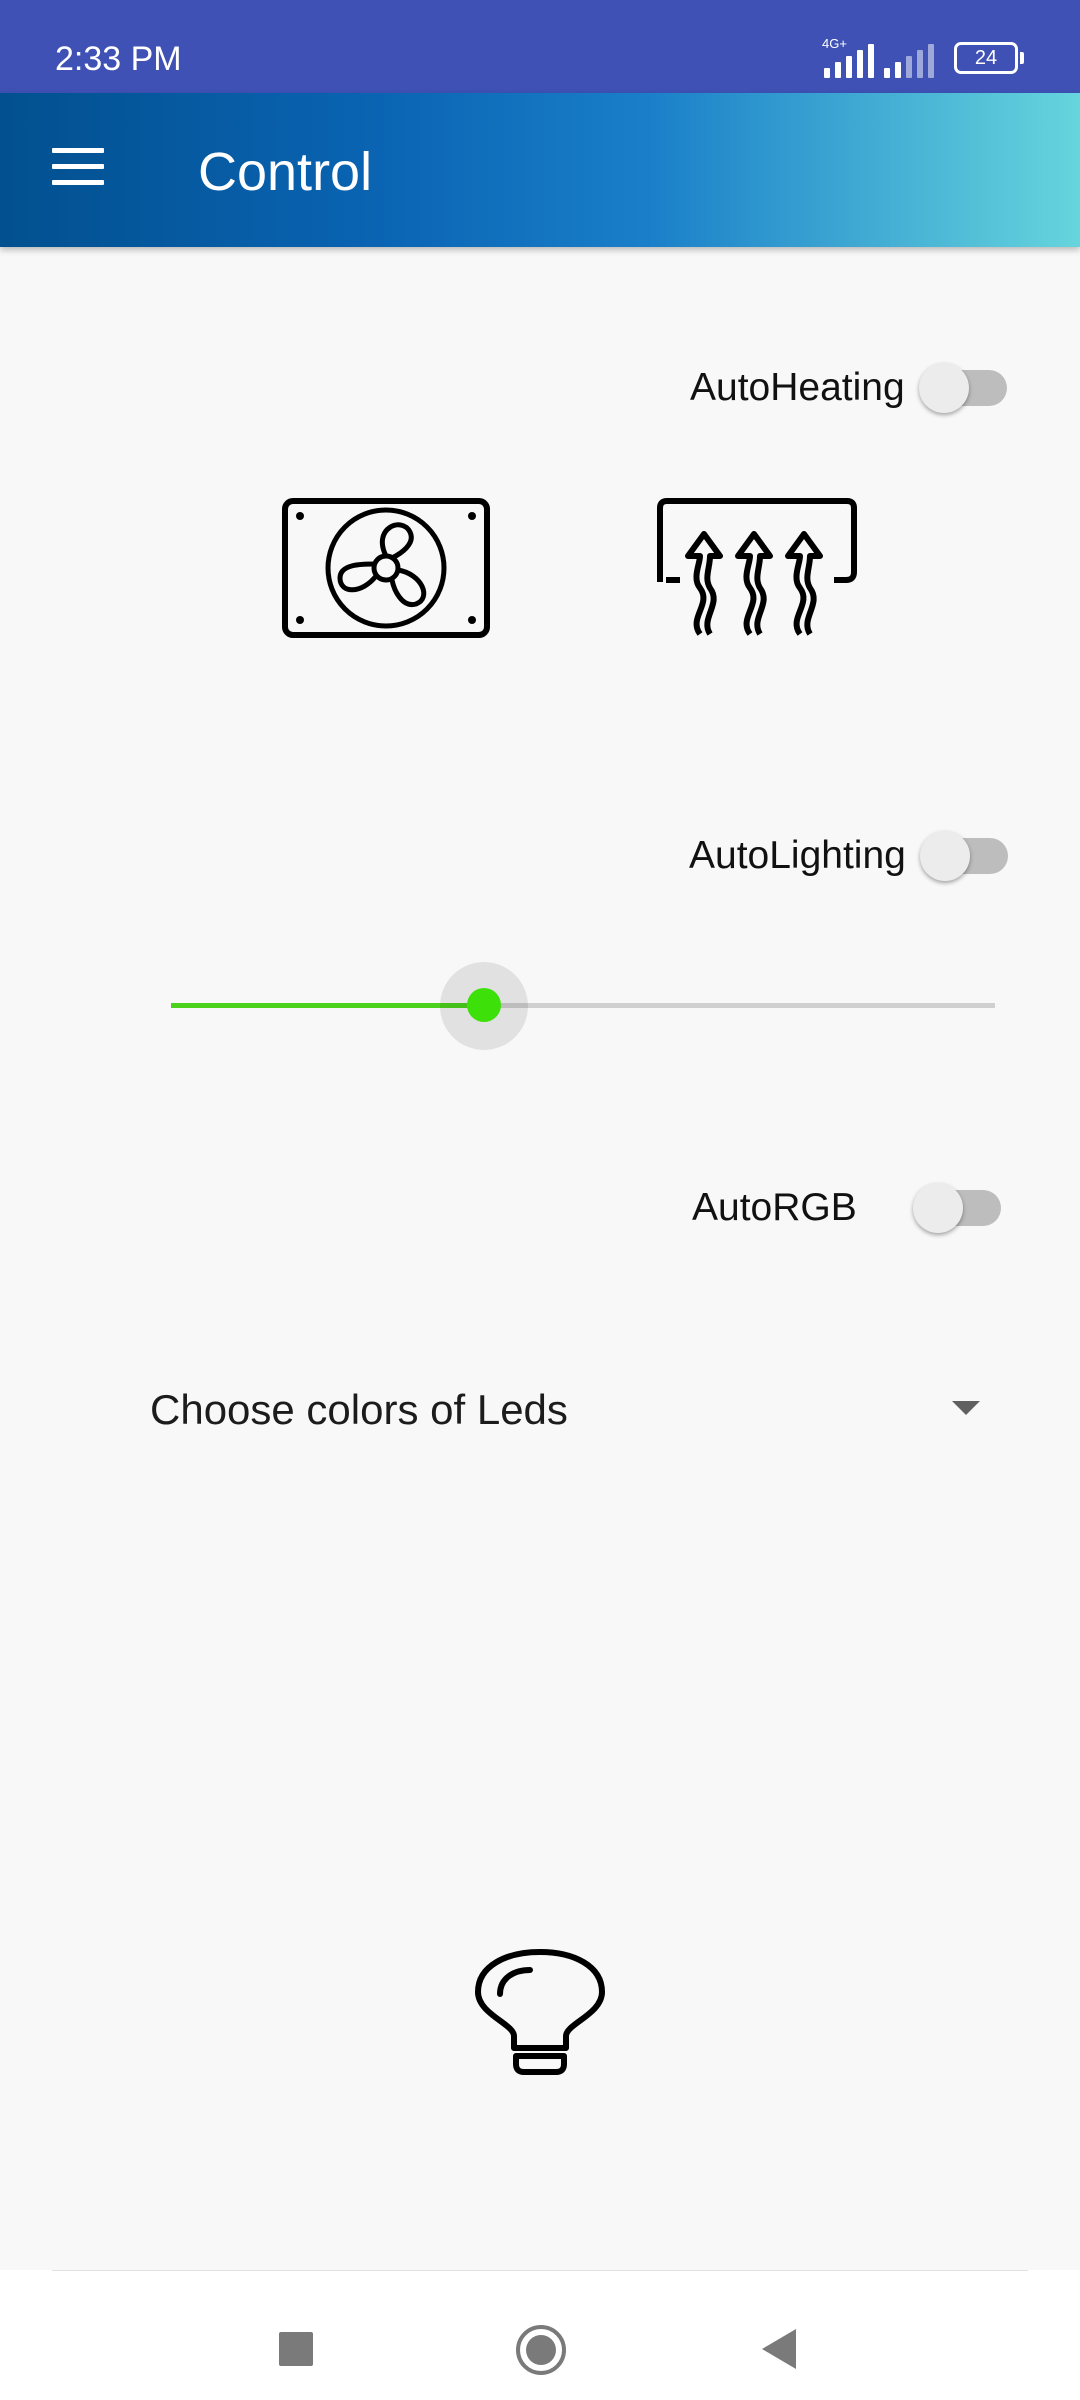  Describe the element at coordinates (285, 172) in the screenshot. I see `page-title: Control` at that location.